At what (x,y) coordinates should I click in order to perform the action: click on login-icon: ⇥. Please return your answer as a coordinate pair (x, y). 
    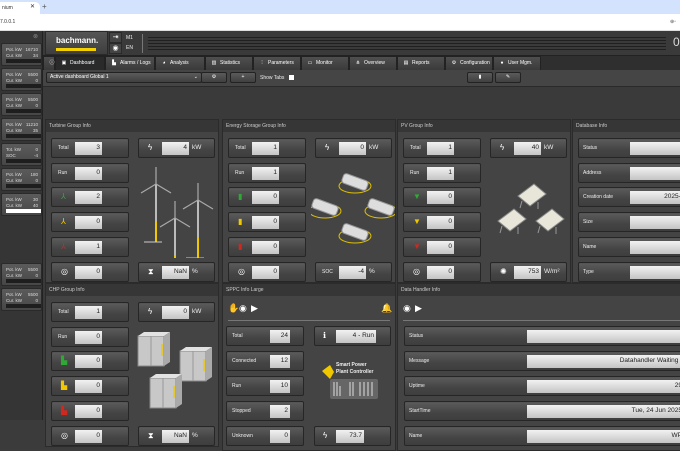
    Looking at the image, I should click on (115, 37).